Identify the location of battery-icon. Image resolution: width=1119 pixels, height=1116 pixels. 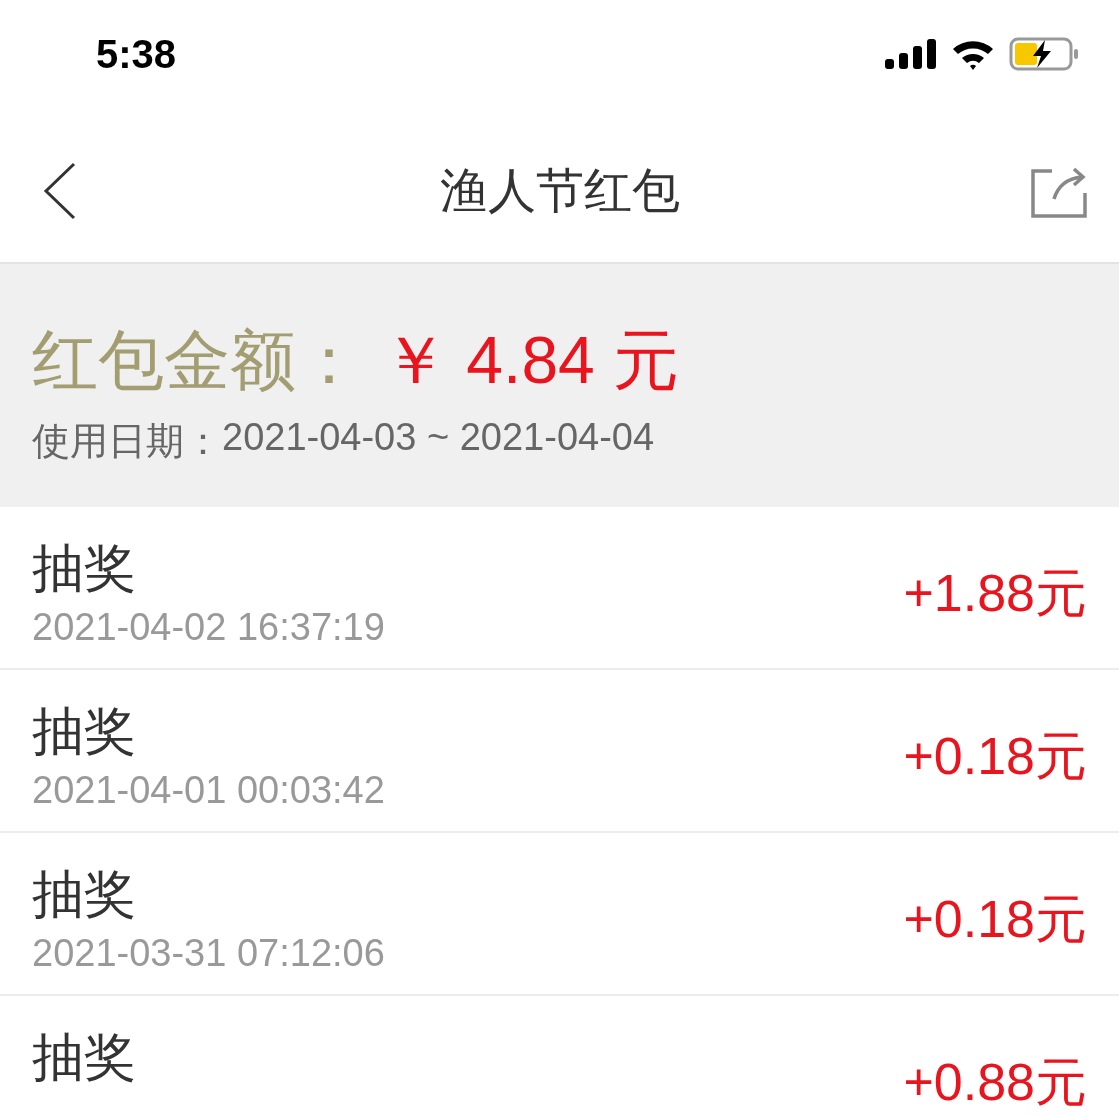
(1044, 54).